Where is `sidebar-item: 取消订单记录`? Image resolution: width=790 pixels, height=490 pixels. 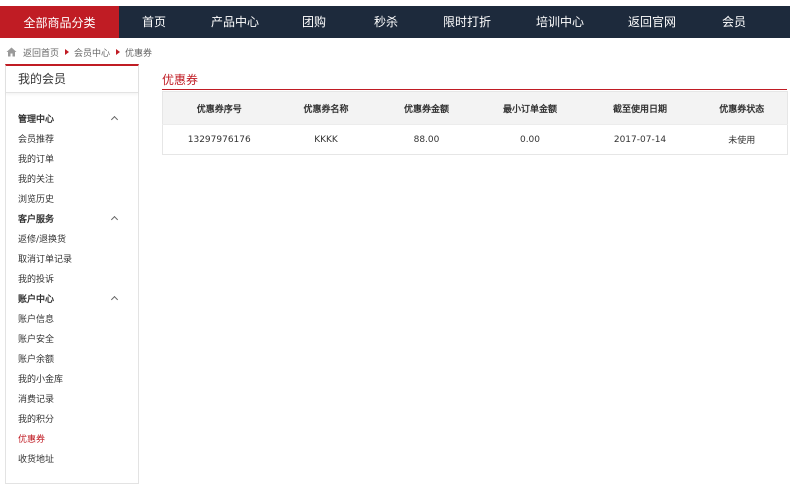
sidebar-item: 取消订单记录 is located at coordinates (72, 260).